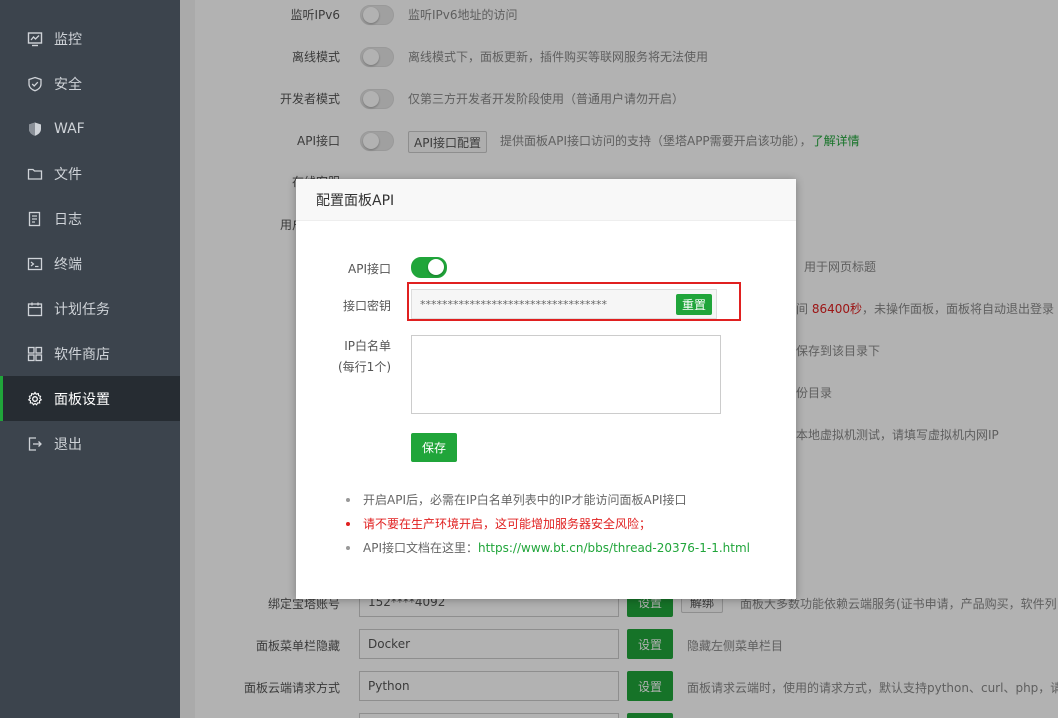  I want to click on sidebar-item-monitor: 监控, so click(90, 38).